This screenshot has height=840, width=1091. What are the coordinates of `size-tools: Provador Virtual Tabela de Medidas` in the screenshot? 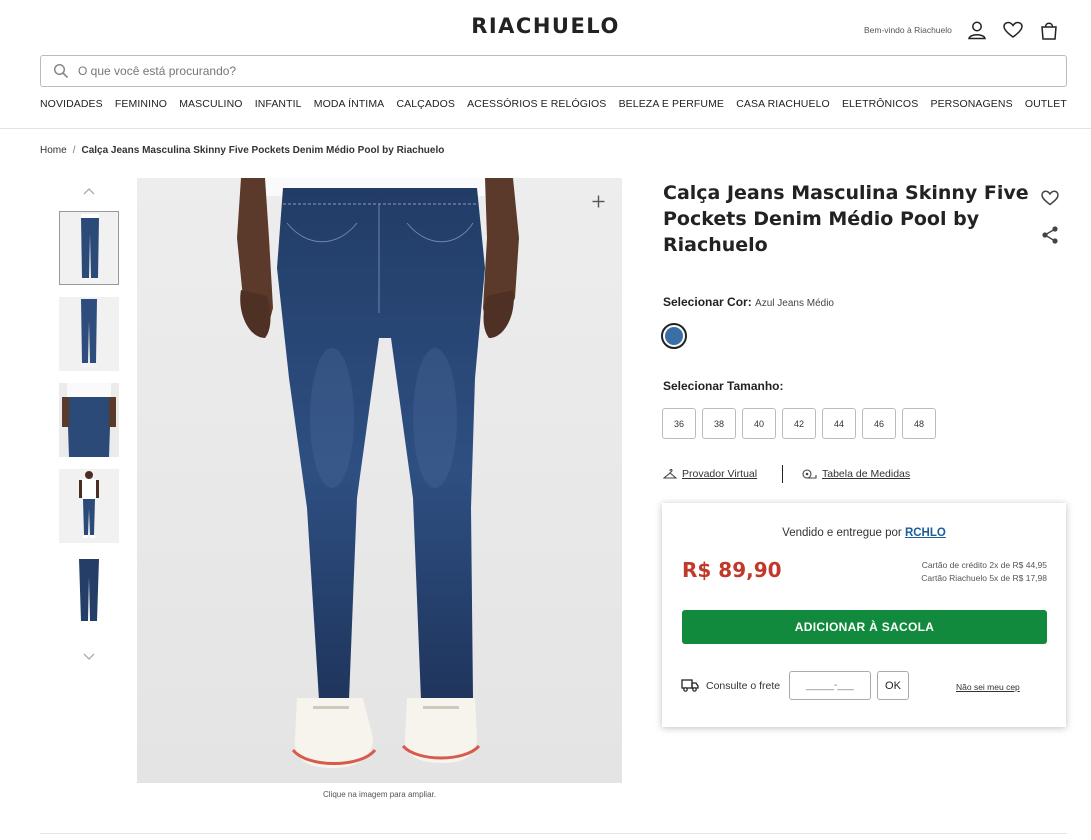 It's located at (813, 474).